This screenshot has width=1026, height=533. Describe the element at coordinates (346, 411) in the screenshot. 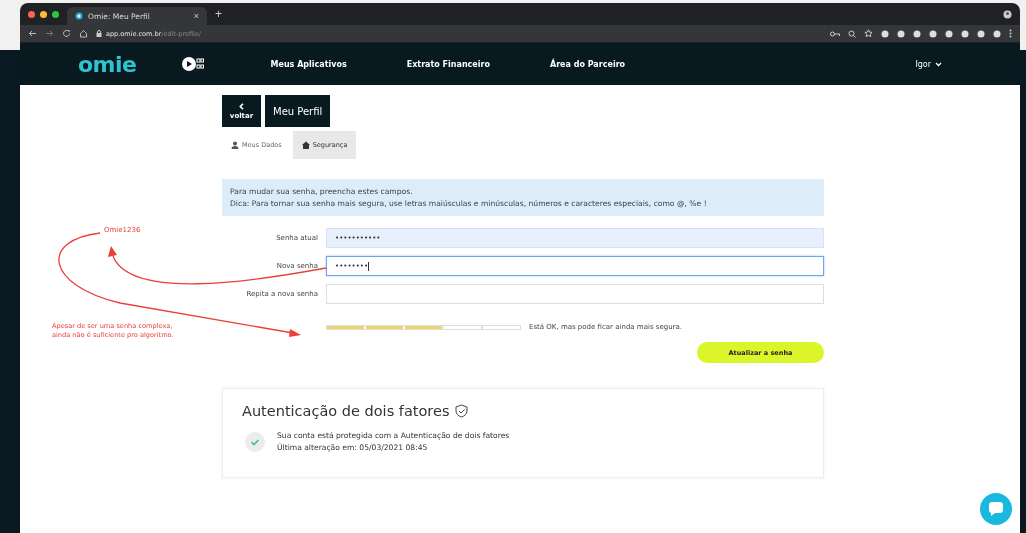

I see `card-title: Autenticação de dois fatores` at that location.